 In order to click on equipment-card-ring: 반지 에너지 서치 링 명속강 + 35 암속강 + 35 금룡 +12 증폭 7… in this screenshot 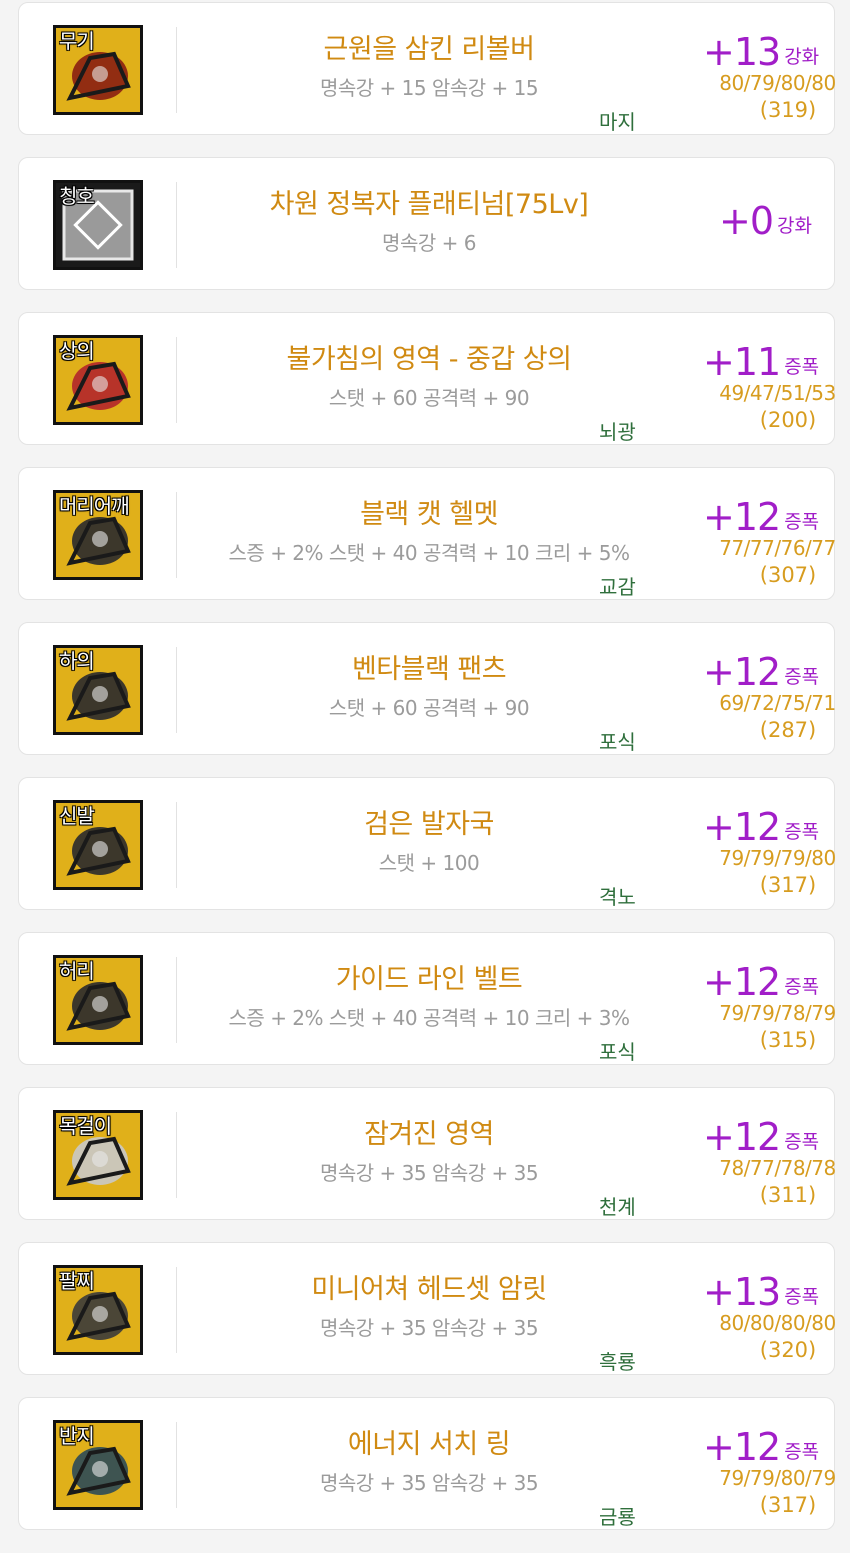, I will do `click(427, 1463)`.